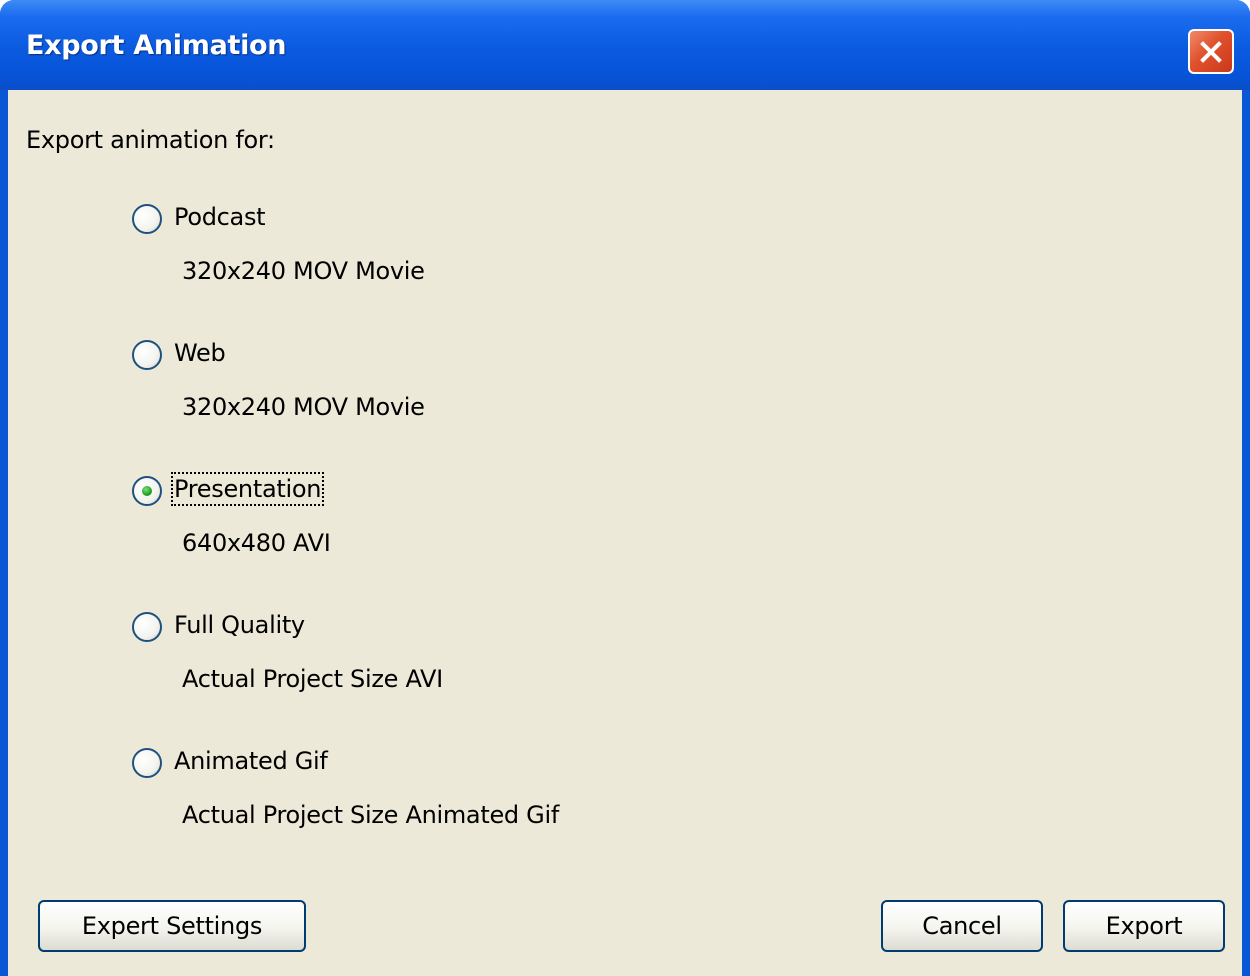  I want to click on cancel-button: Cancel, so click(962, 926).